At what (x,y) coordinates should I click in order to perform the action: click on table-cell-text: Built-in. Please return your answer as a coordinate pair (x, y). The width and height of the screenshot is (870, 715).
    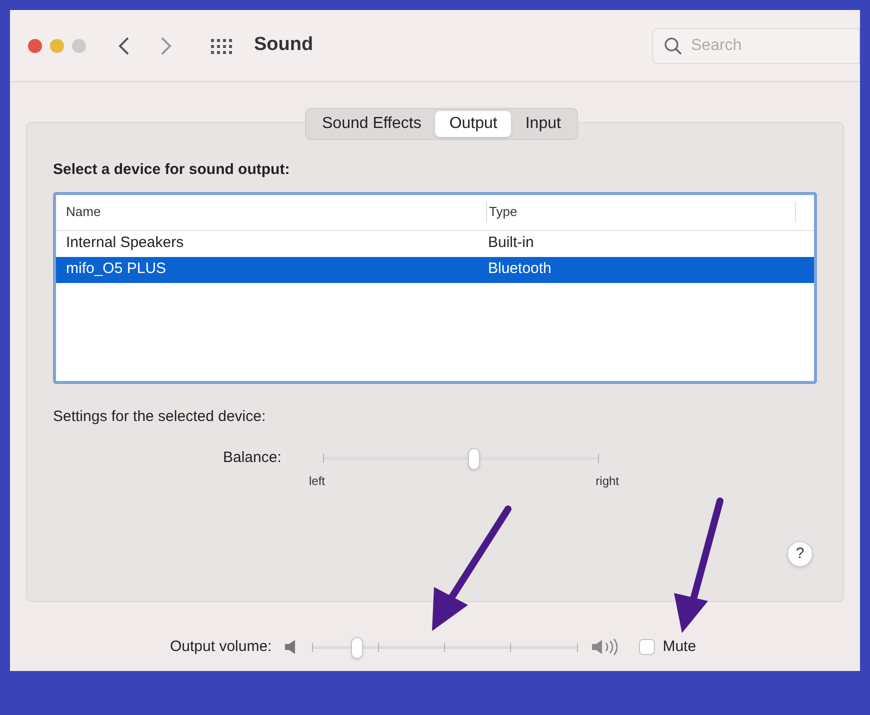
    Looking at the image, I should click on (510, 243).